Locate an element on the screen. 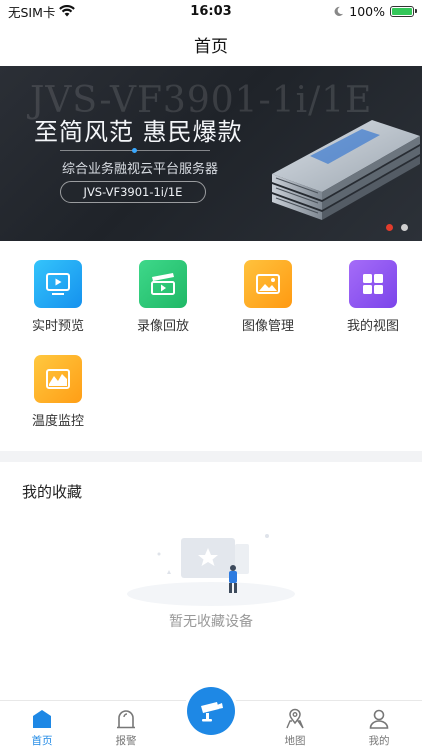 Image resolution: width=422 pixels, height=750 pixels. live-preview-icon is located at coordinates (58, 284).